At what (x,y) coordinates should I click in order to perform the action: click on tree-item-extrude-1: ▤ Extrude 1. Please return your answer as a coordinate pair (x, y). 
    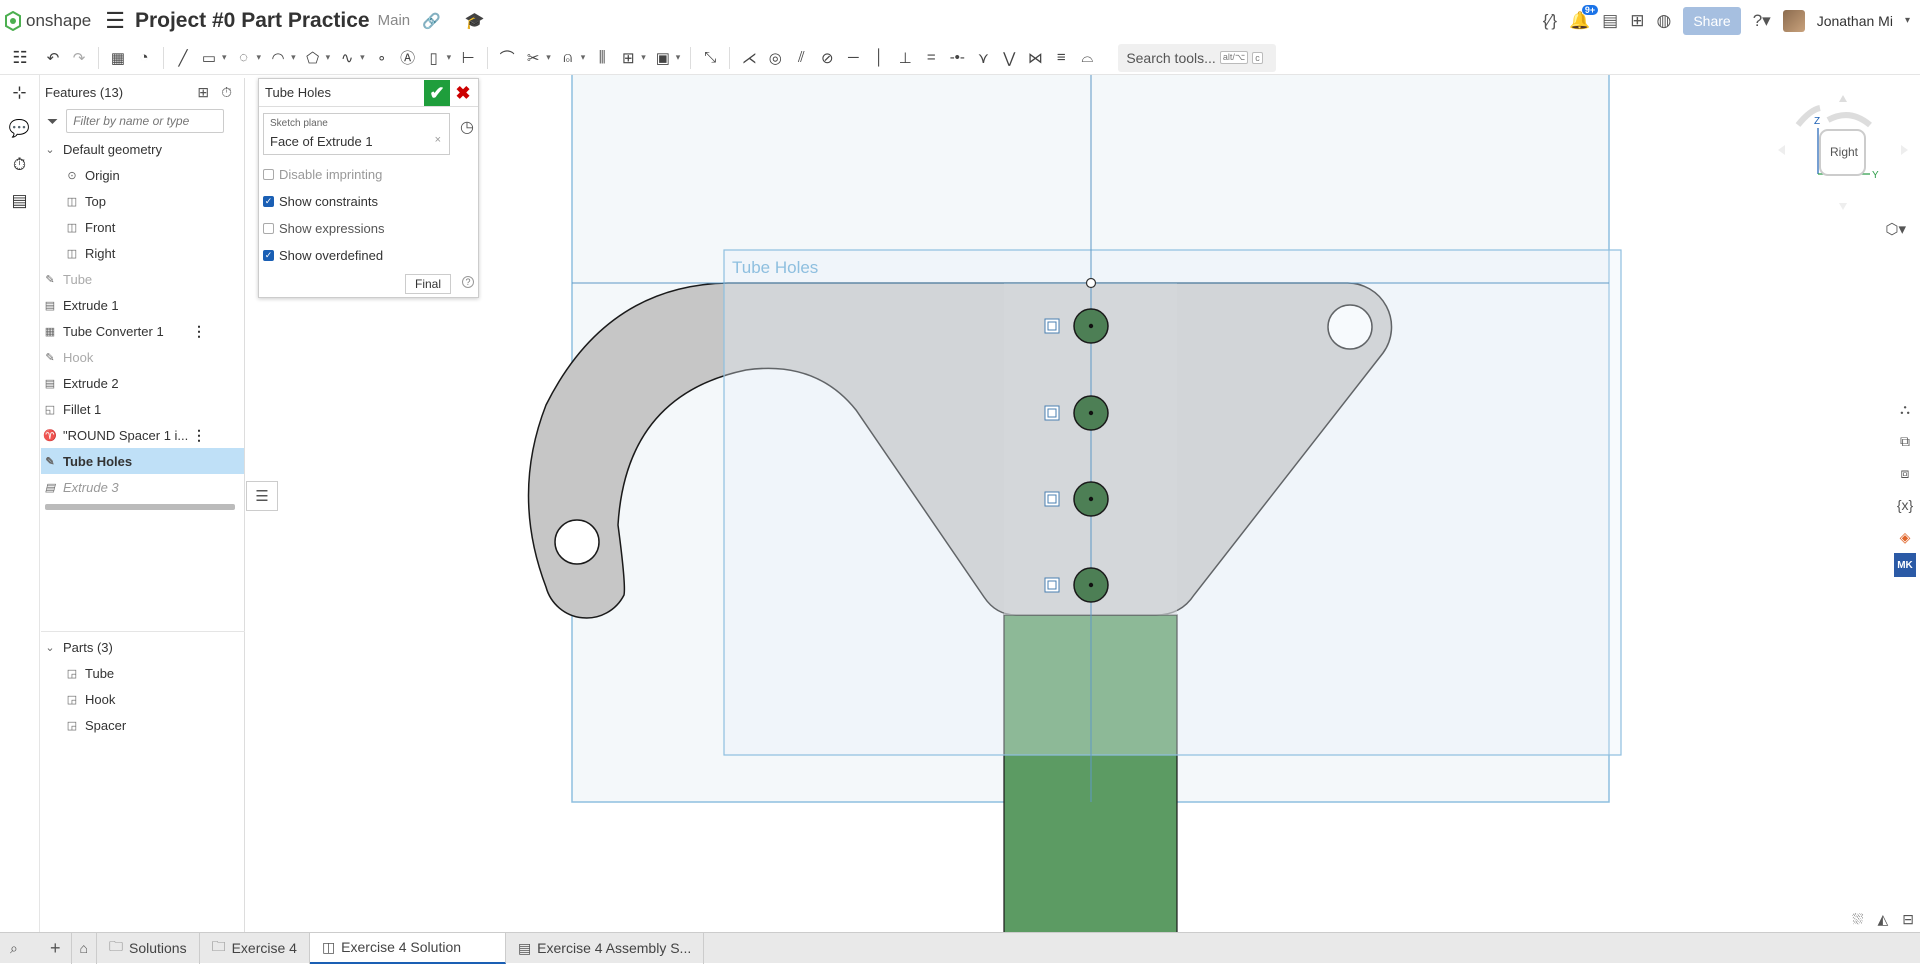
    Looking at the image, I should click on (142, 305).